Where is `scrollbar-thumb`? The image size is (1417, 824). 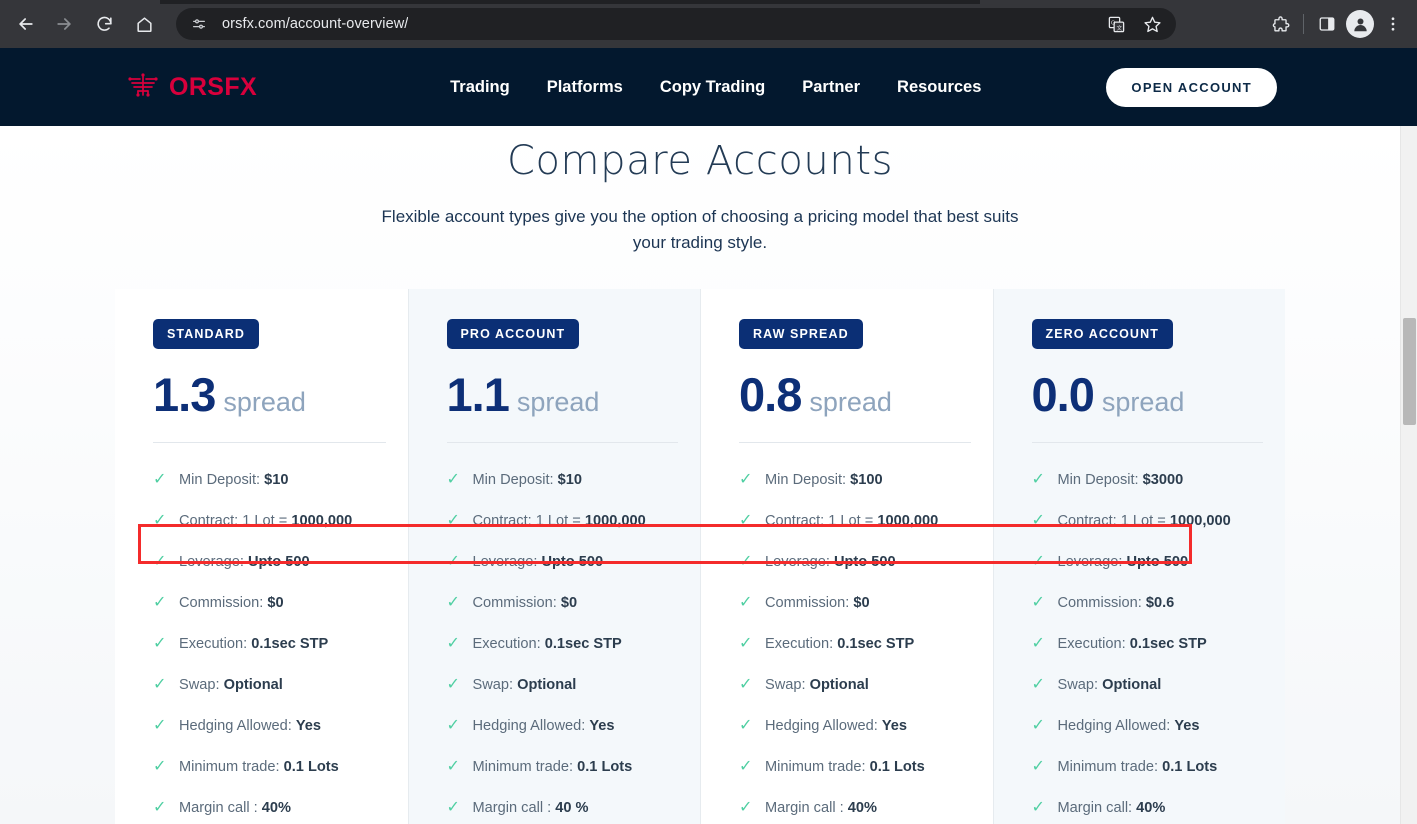 scrollbar-thumb is located at coordinates (1409, 371).